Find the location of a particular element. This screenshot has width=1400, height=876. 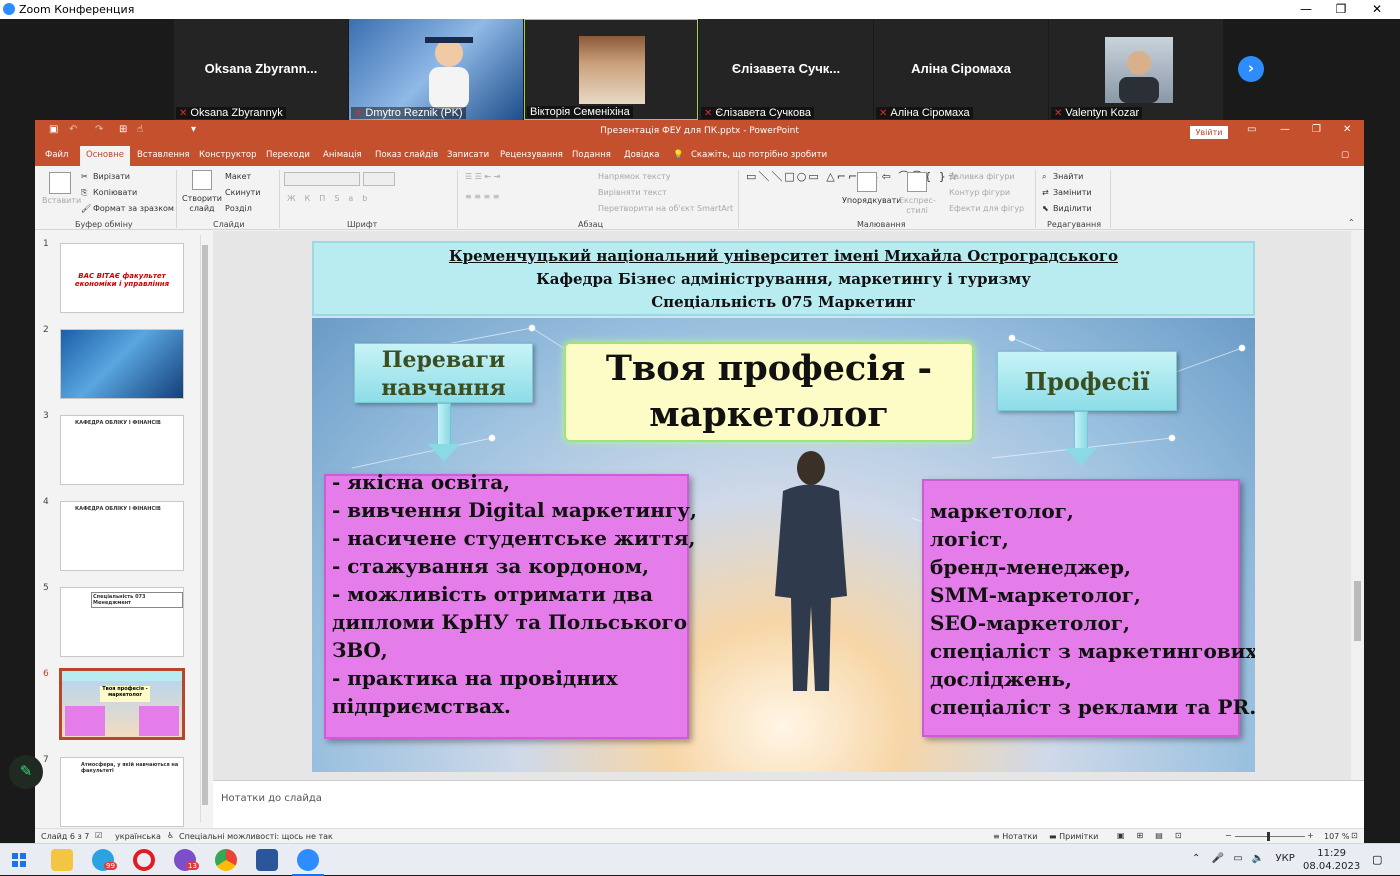

tab-home: Основне is located at coordinates (105, 156).